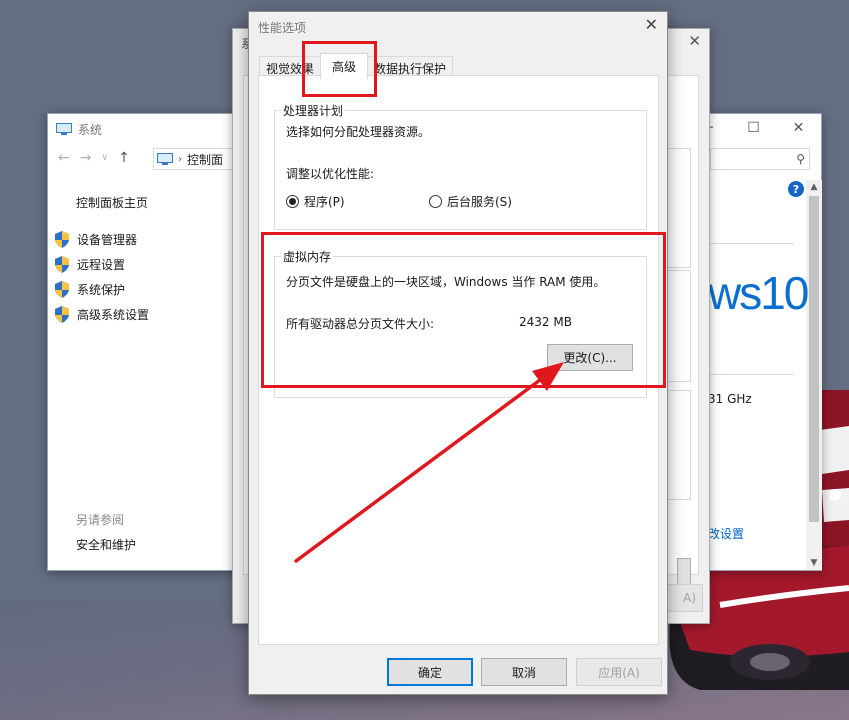 This screenshot has width=849, height=720. Describe the element at coordinates (524, 672) in the screenshot. I see `cancel-button: 取消` at that location.